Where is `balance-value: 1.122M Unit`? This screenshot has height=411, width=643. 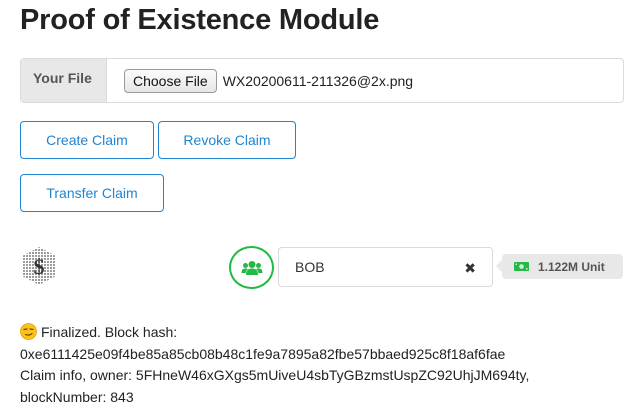
balance-value: 1.122M Unit is located at coordinates (571, 266).